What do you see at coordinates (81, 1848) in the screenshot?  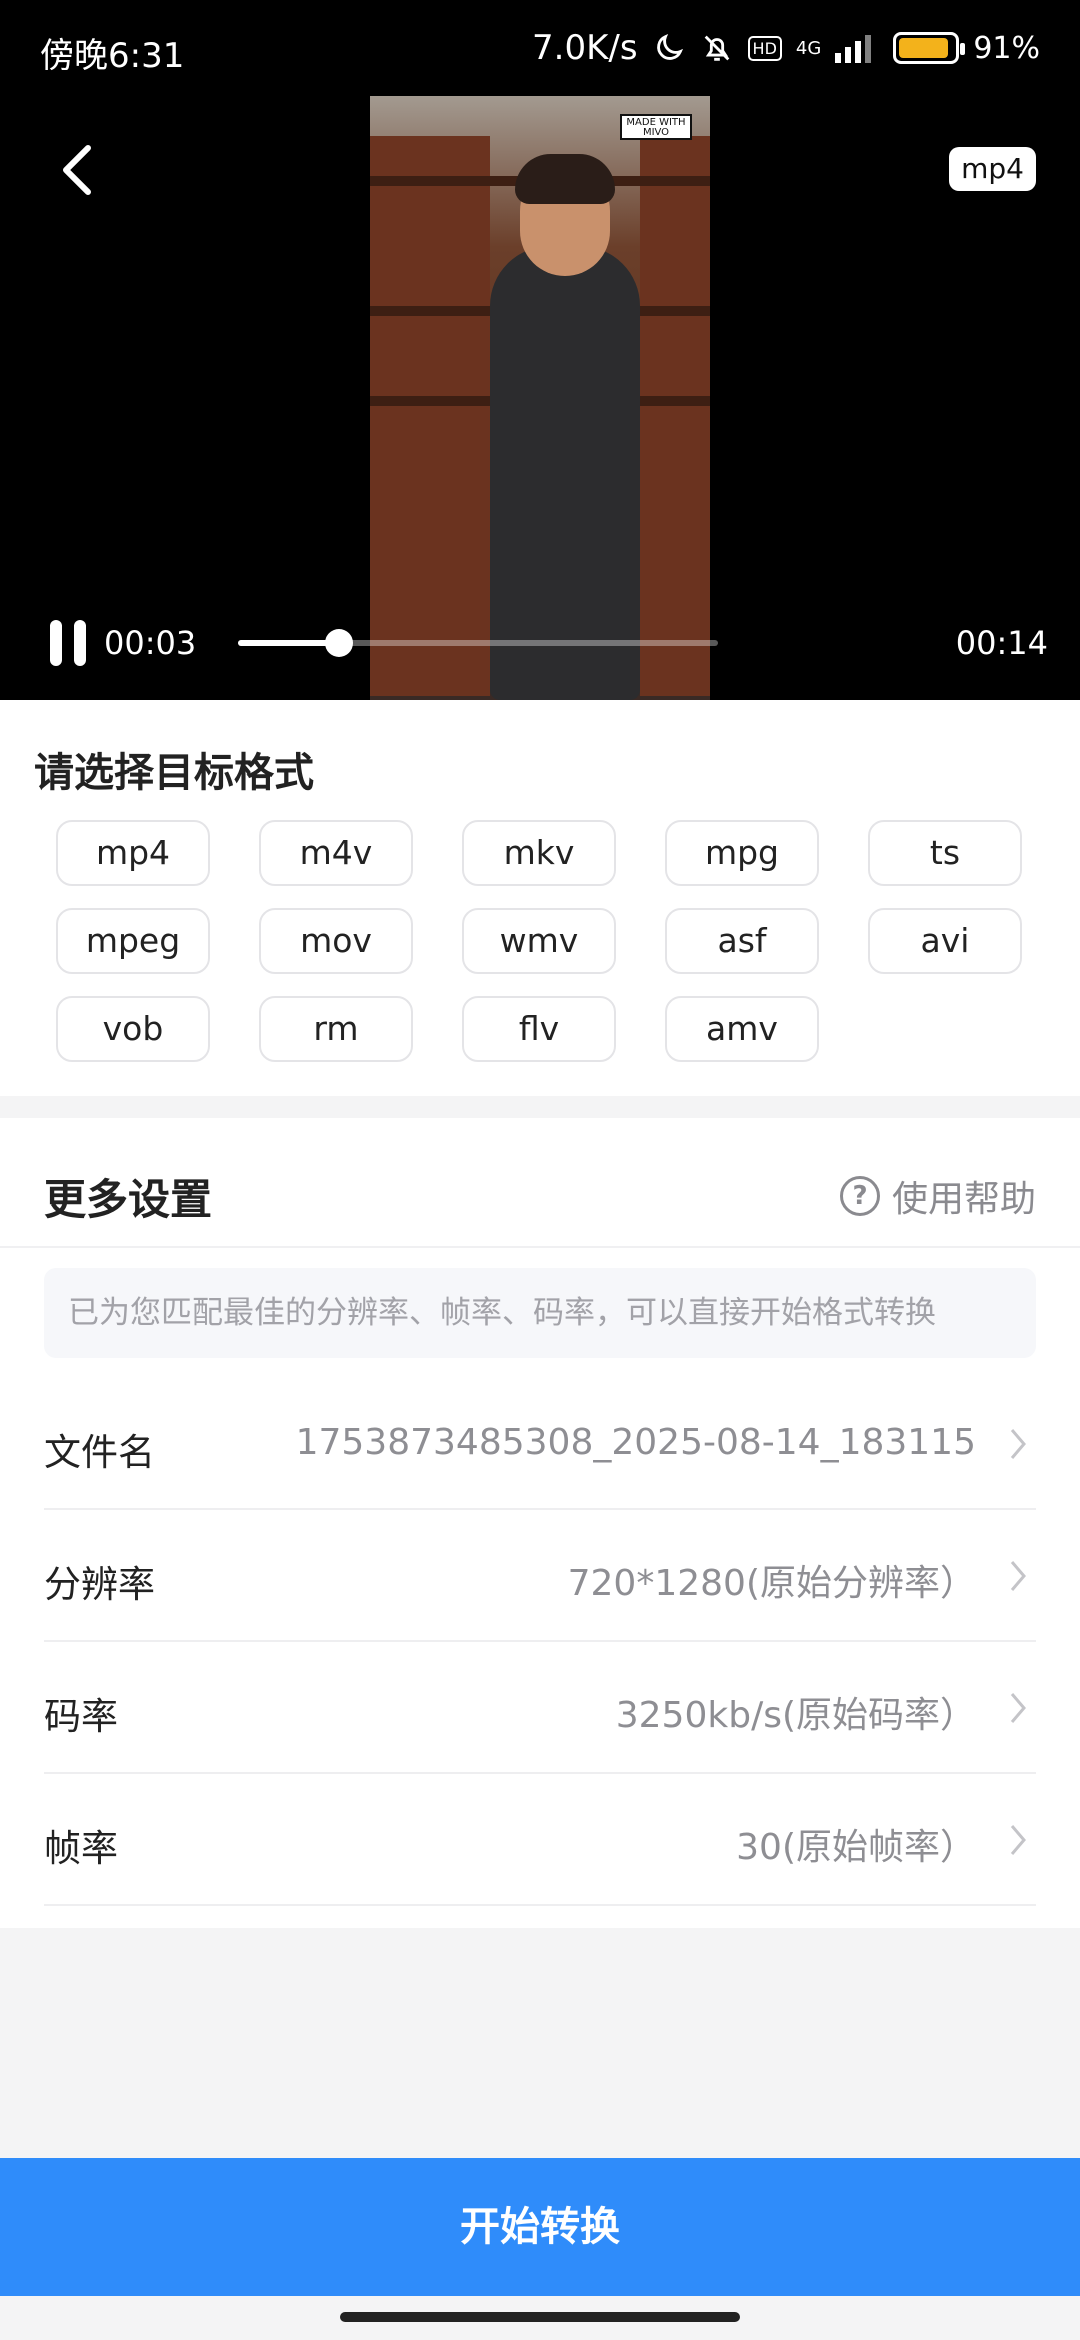 I see `setting-label: 帧率` at bounding box center [81, 1848].